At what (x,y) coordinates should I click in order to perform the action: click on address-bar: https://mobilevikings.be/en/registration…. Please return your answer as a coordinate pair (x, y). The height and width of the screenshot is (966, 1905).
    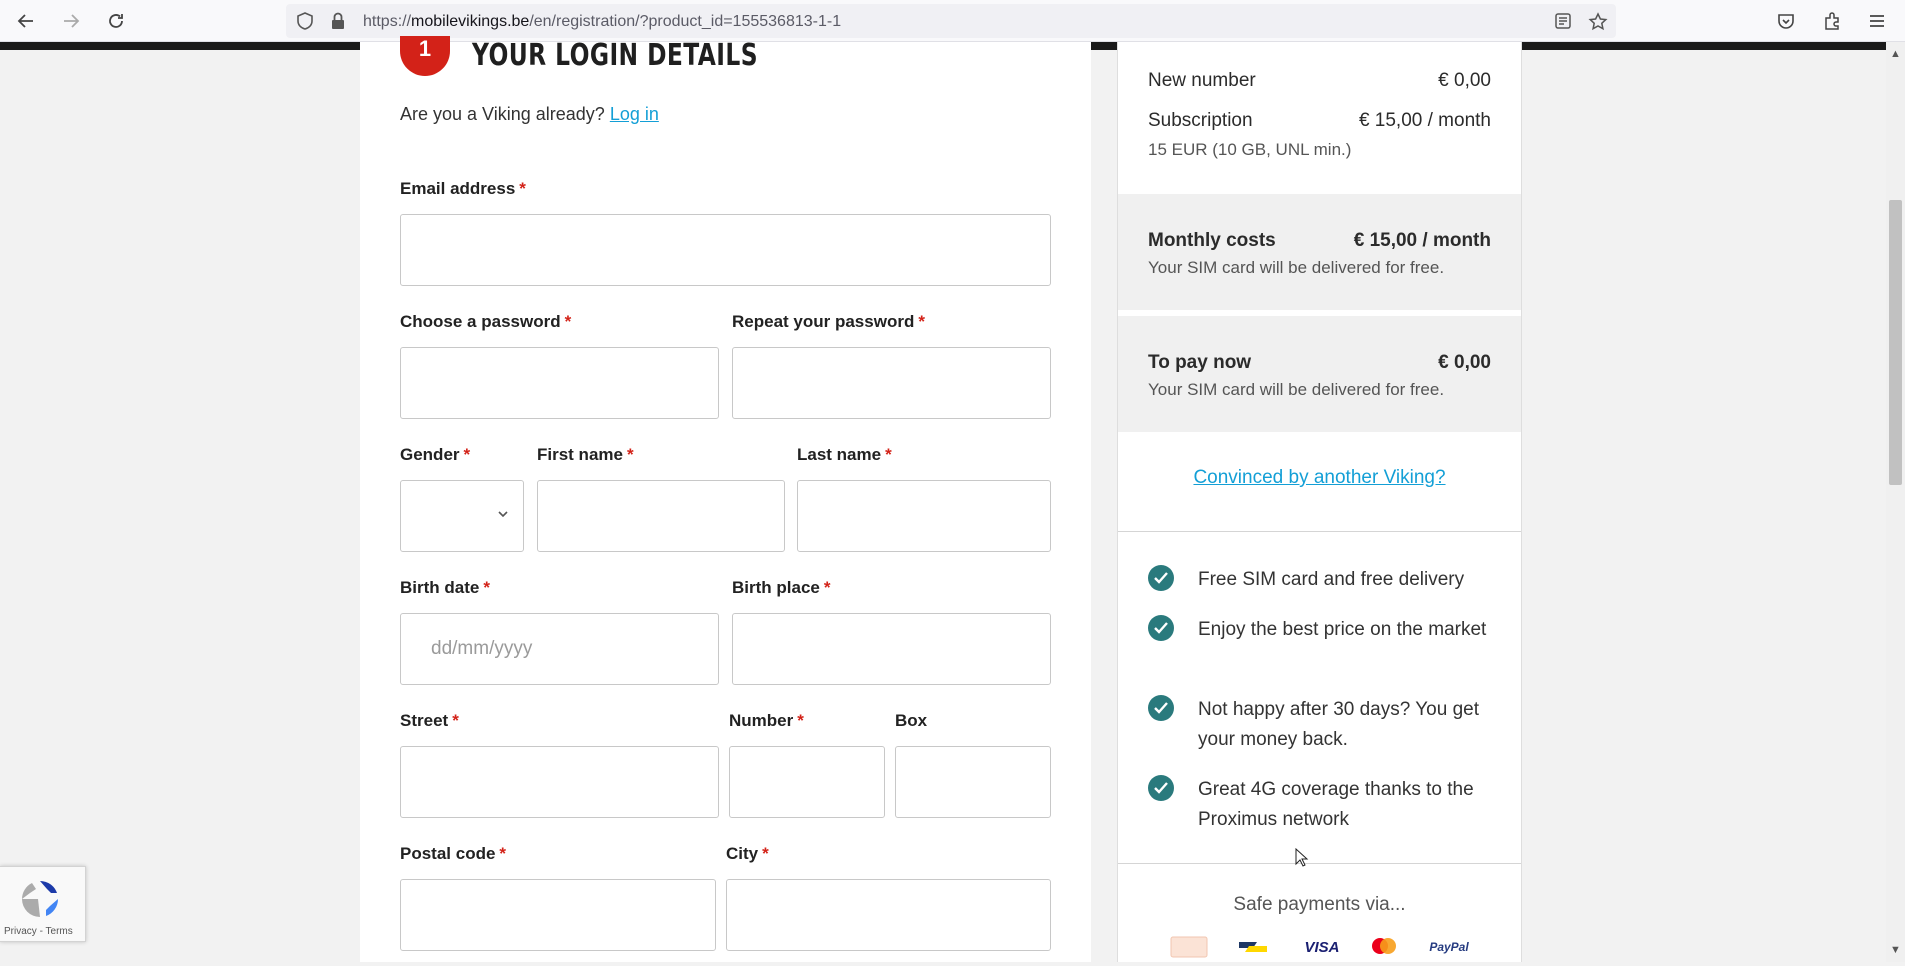
    Looking at the image, I should click on (951, 21).